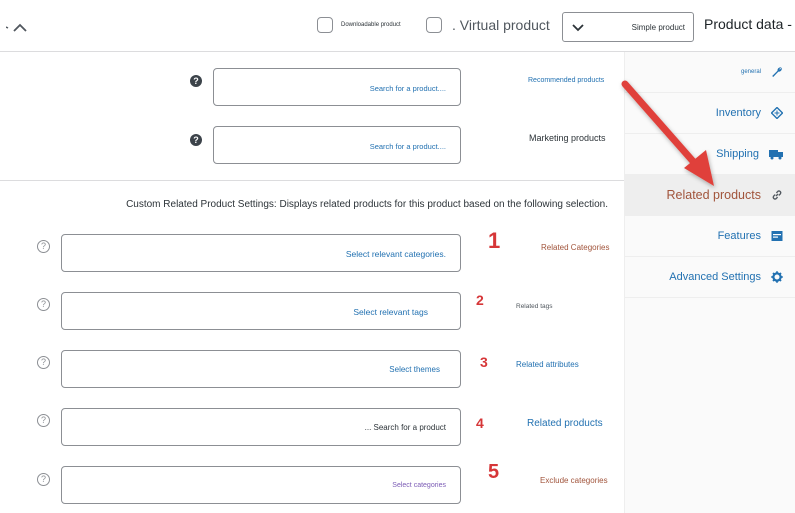 Image resolution: width=795 pixels, height=513 pixels. What do you see at coordinates (738, 113) in the screenshot?
I see `tab-label: Inventory` at bounding box center [738, 113].